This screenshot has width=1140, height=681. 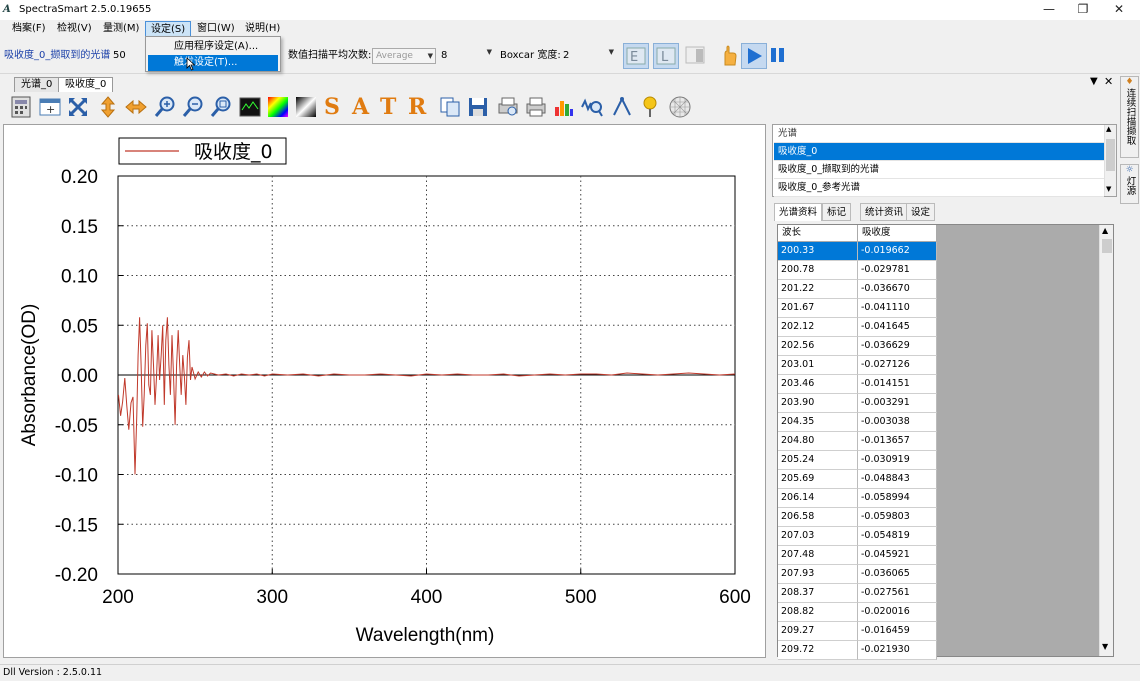 I want to click on wavelength-cell: 206.58, so click(x=818, y=517).